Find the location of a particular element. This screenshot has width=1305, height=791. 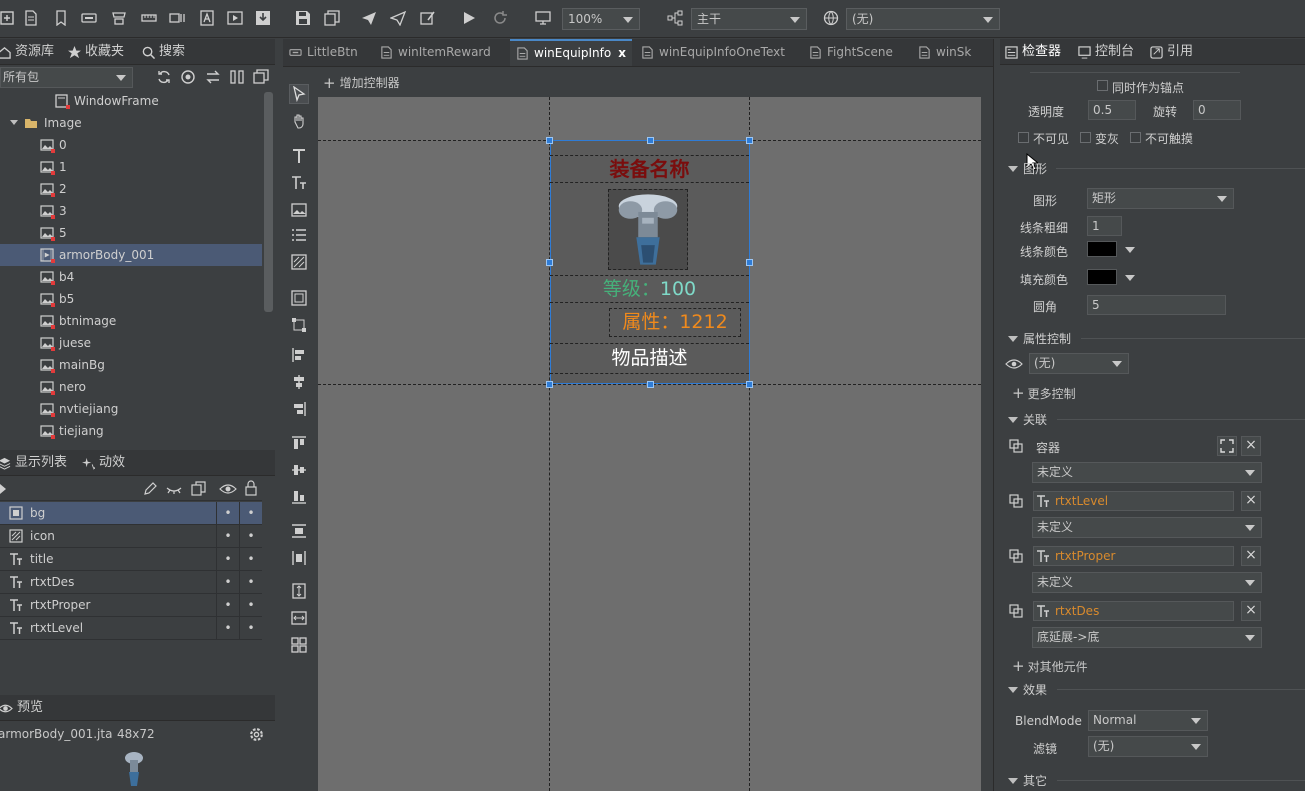

download-icon is located at coordinates (263, 18).